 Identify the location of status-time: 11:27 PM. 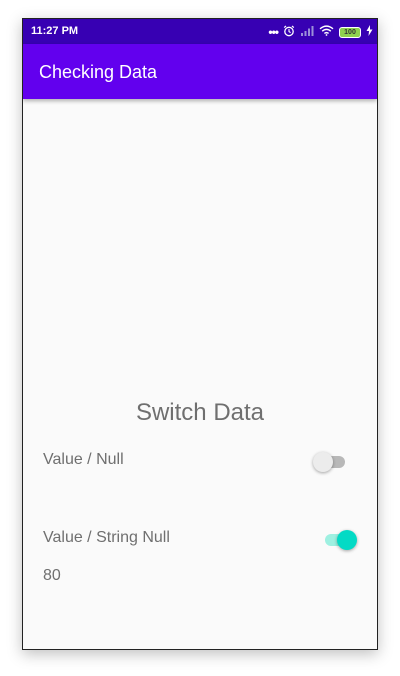
(55, 31).